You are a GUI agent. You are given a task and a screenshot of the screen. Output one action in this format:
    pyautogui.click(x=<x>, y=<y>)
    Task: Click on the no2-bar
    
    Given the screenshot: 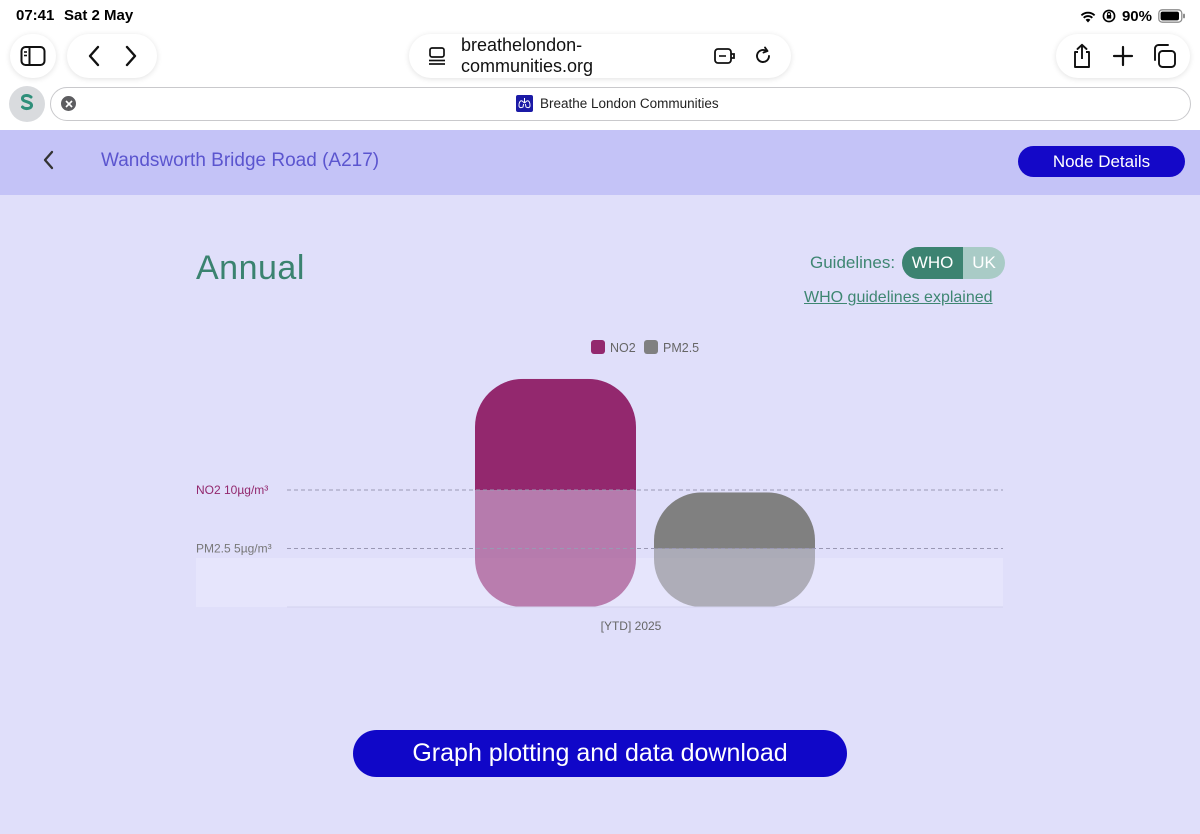 What is the action you would take?
    pyautogui.click(x=555, y=492)
    